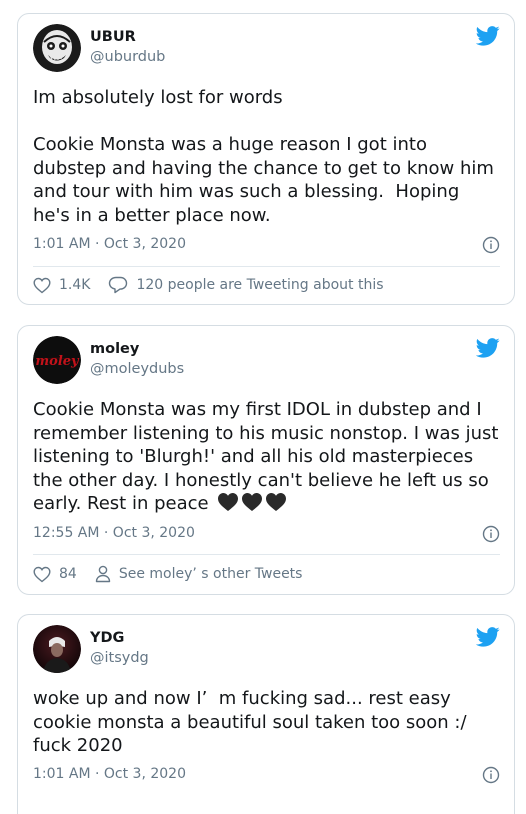 The width and height of the screenshot is (526, 814). I want to click on person-icon, so click(103, 574).